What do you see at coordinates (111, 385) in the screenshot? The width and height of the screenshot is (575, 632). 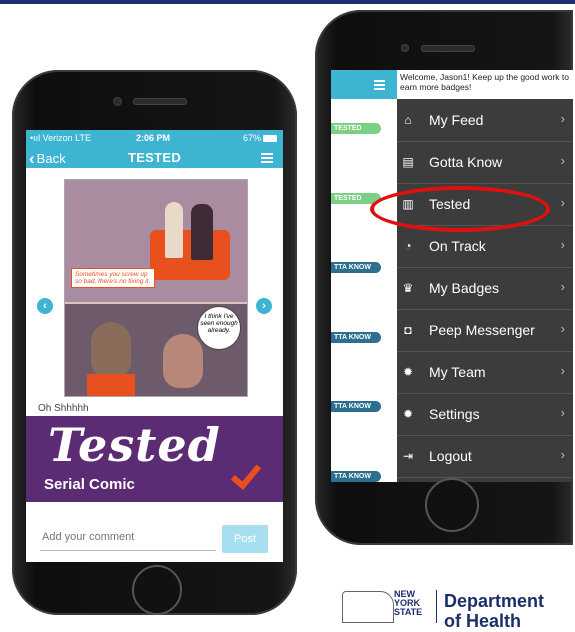 I see `scarf-illustration` at bounding box center [111, 385].